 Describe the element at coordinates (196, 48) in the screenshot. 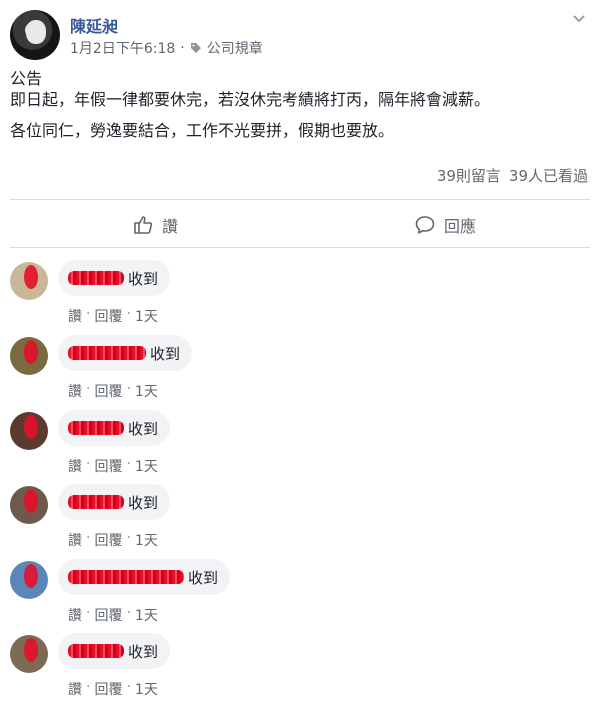

I see `tag-icon` at that location.